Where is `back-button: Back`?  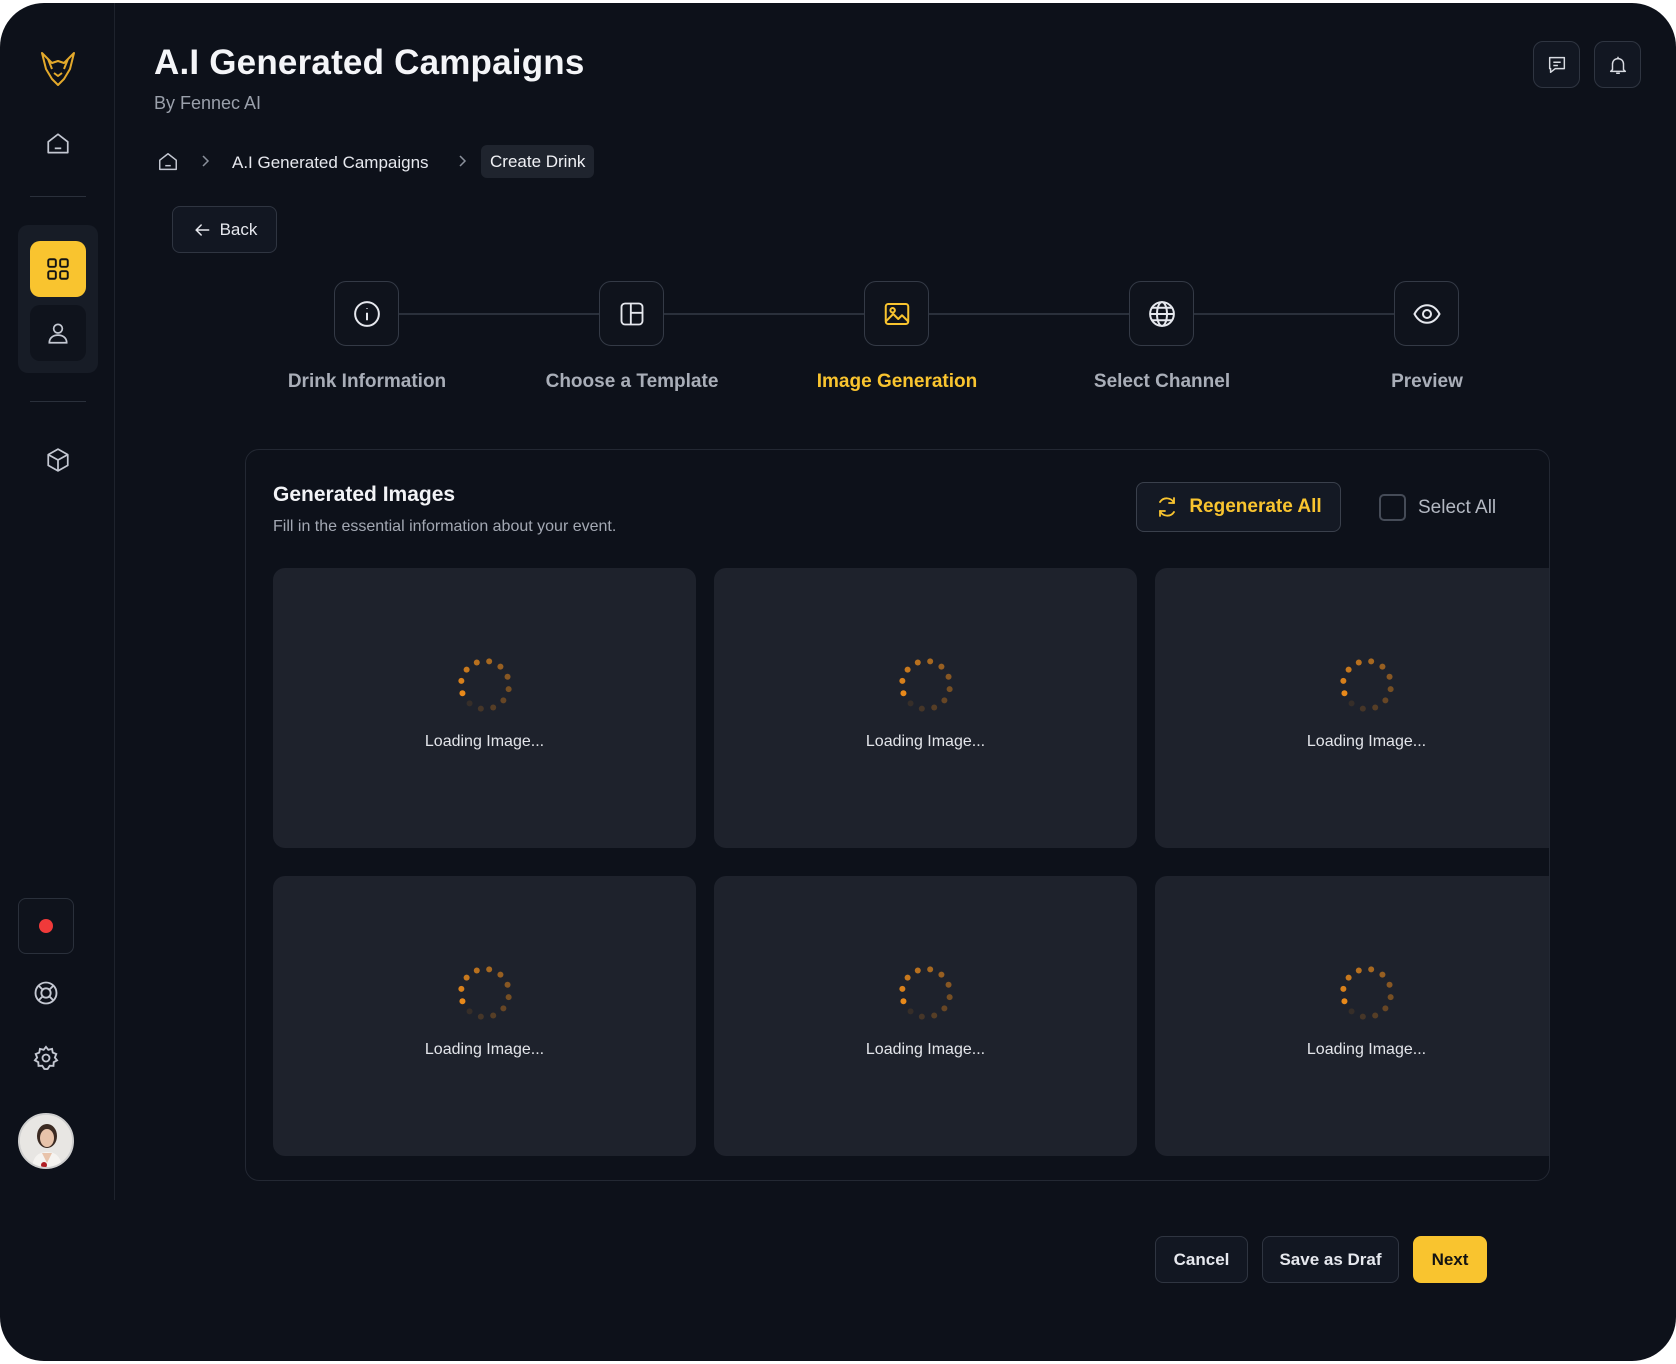
back-button: Back is located at coordinates (224, 229).